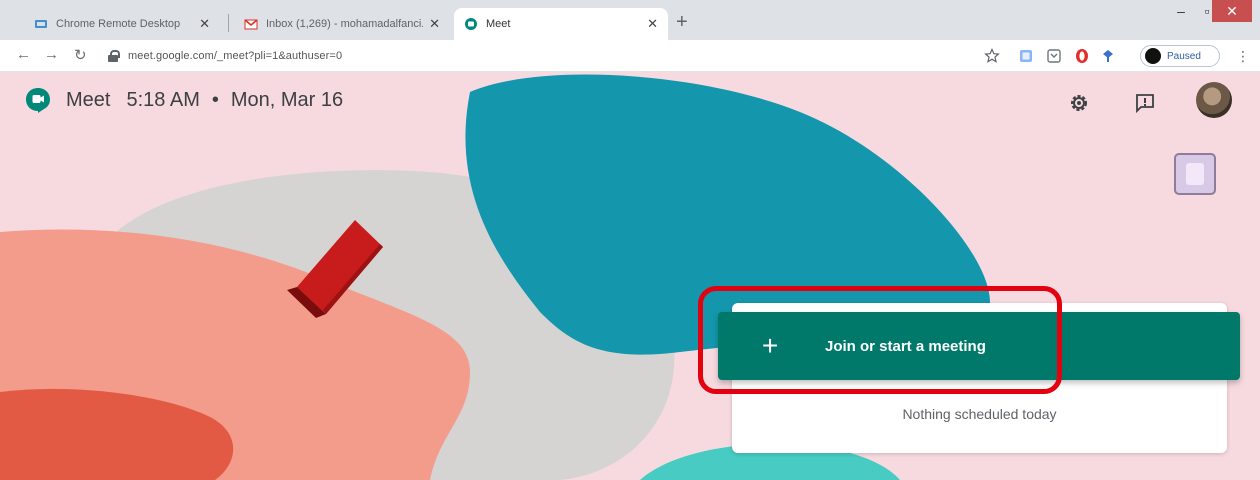 The width and height of the screenshot is (1260, 480). What do you see at coordinates (1181, 11) in the screenshot?
I see `minimize-button: –` at bounding box center [1181, 11].